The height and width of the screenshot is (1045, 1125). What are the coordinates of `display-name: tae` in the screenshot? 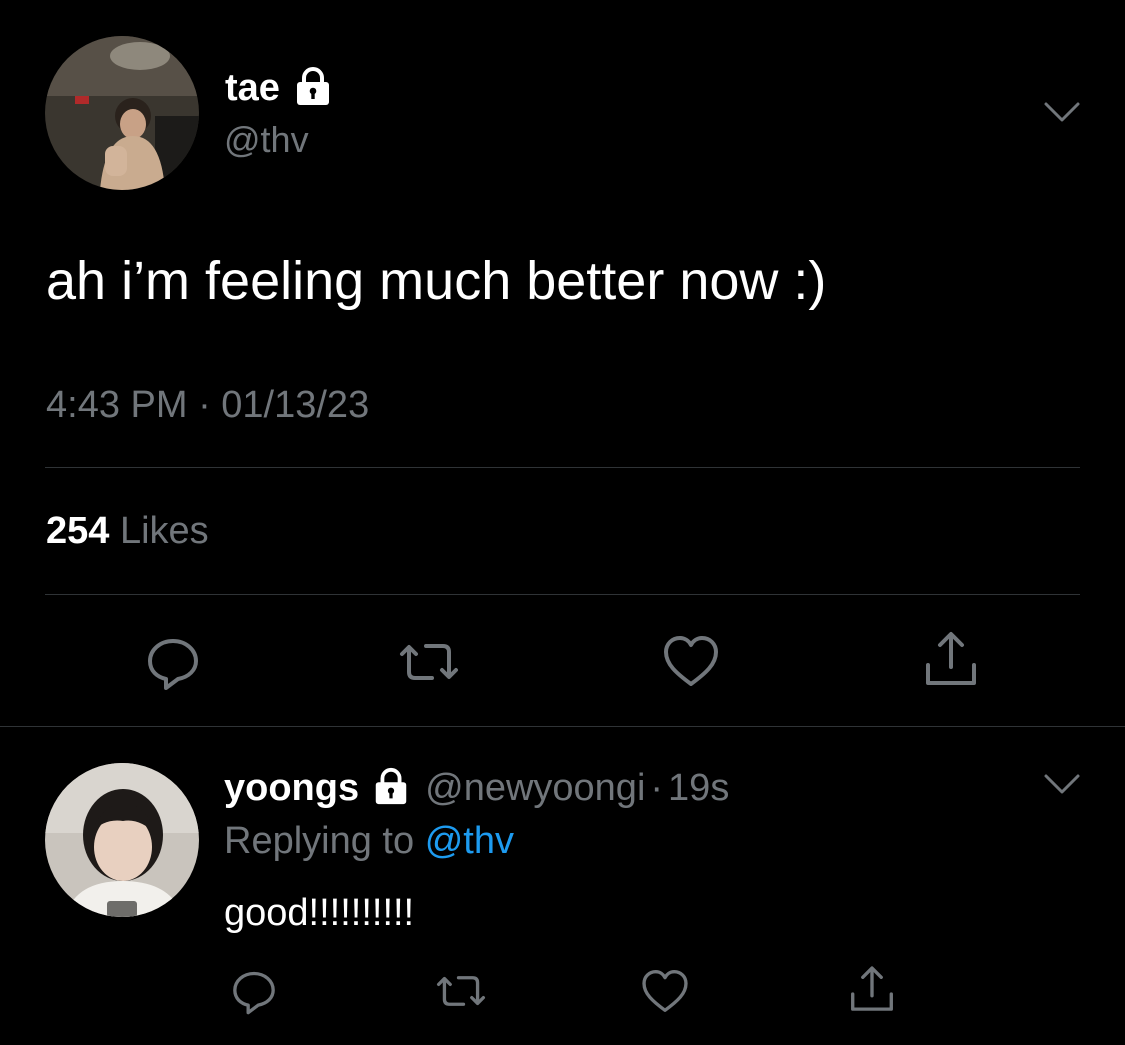 It's located at (252, 88).